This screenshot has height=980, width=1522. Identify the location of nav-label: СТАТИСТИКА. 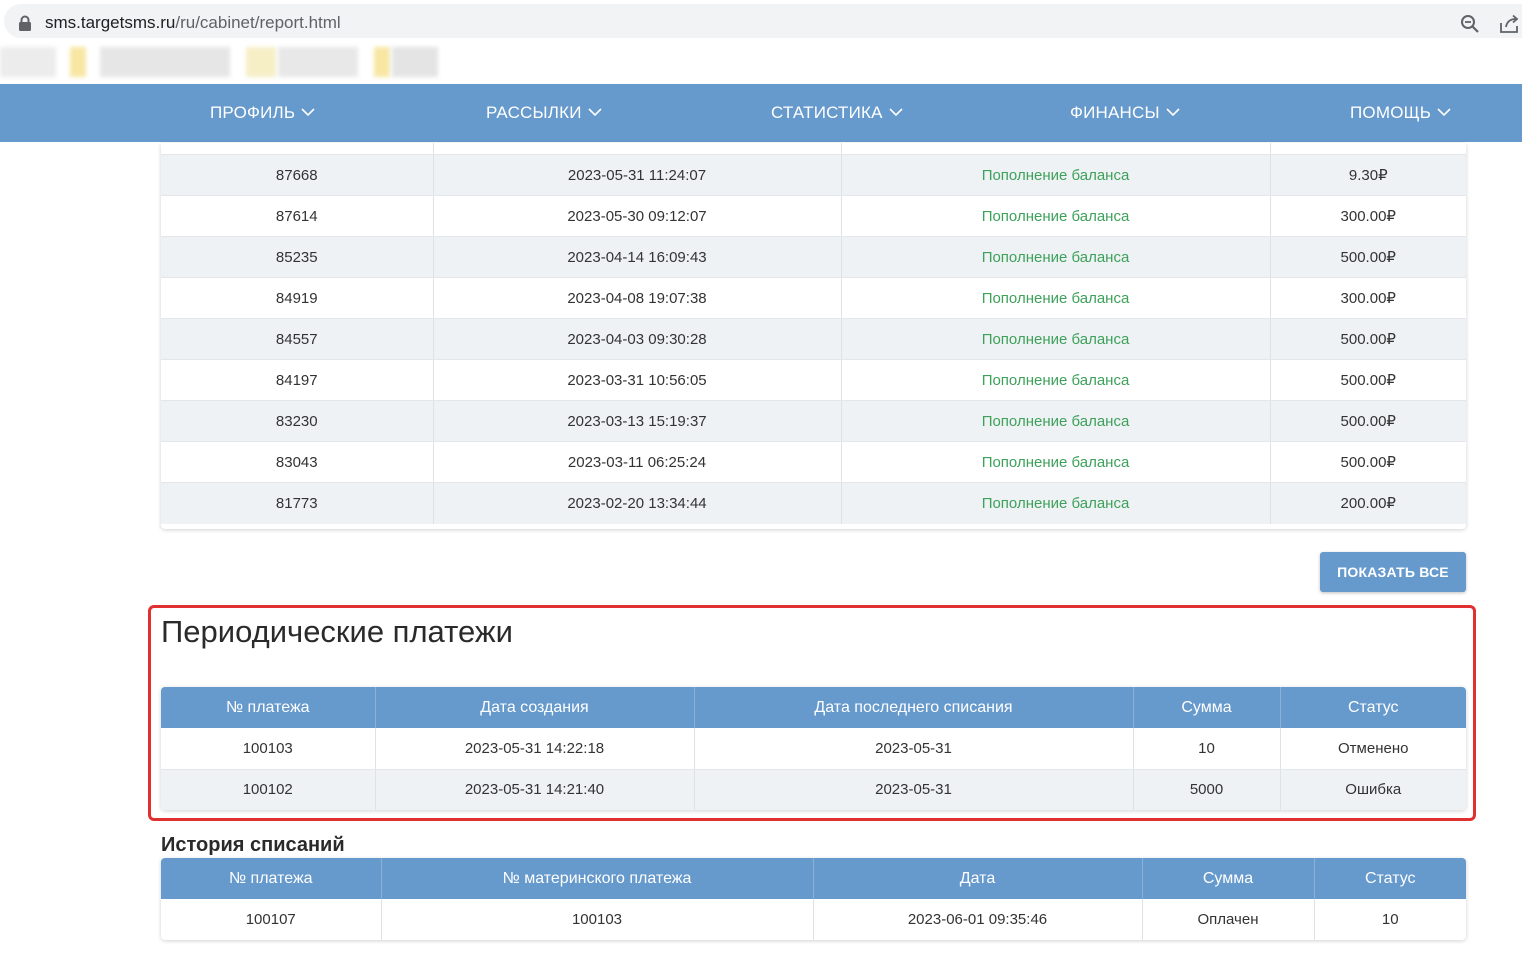
(827, 112).